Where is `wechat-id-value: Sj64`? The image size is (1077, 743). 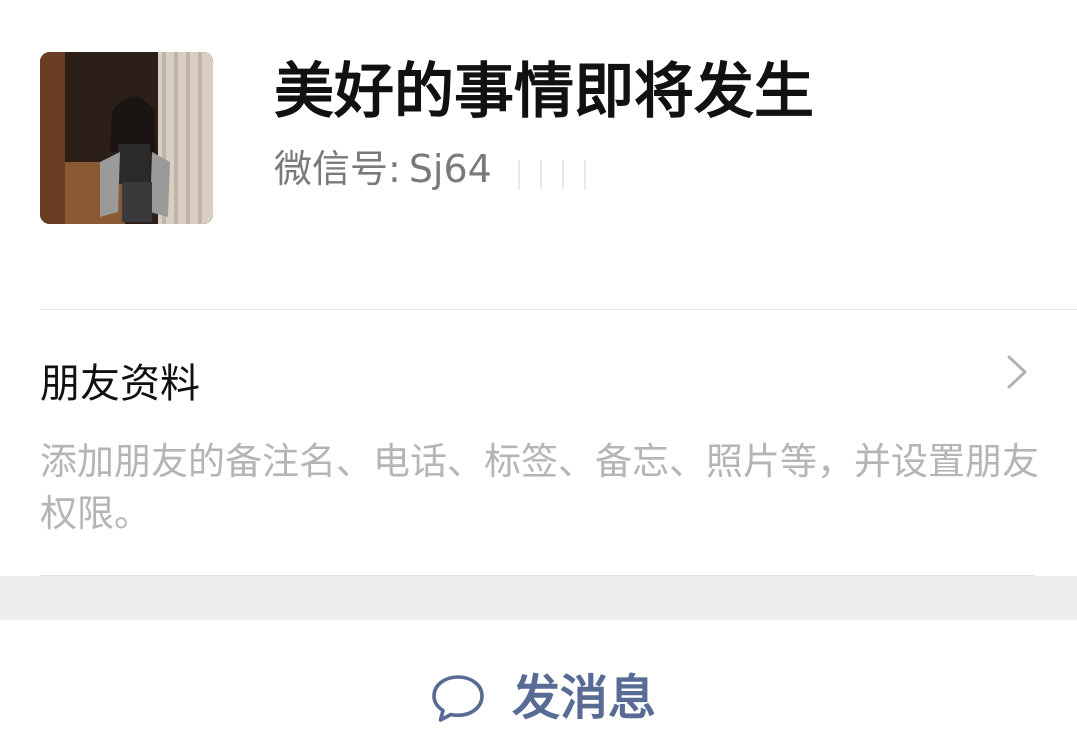
wechat-id-value: Sj64 is located at coordinates (450, 169).